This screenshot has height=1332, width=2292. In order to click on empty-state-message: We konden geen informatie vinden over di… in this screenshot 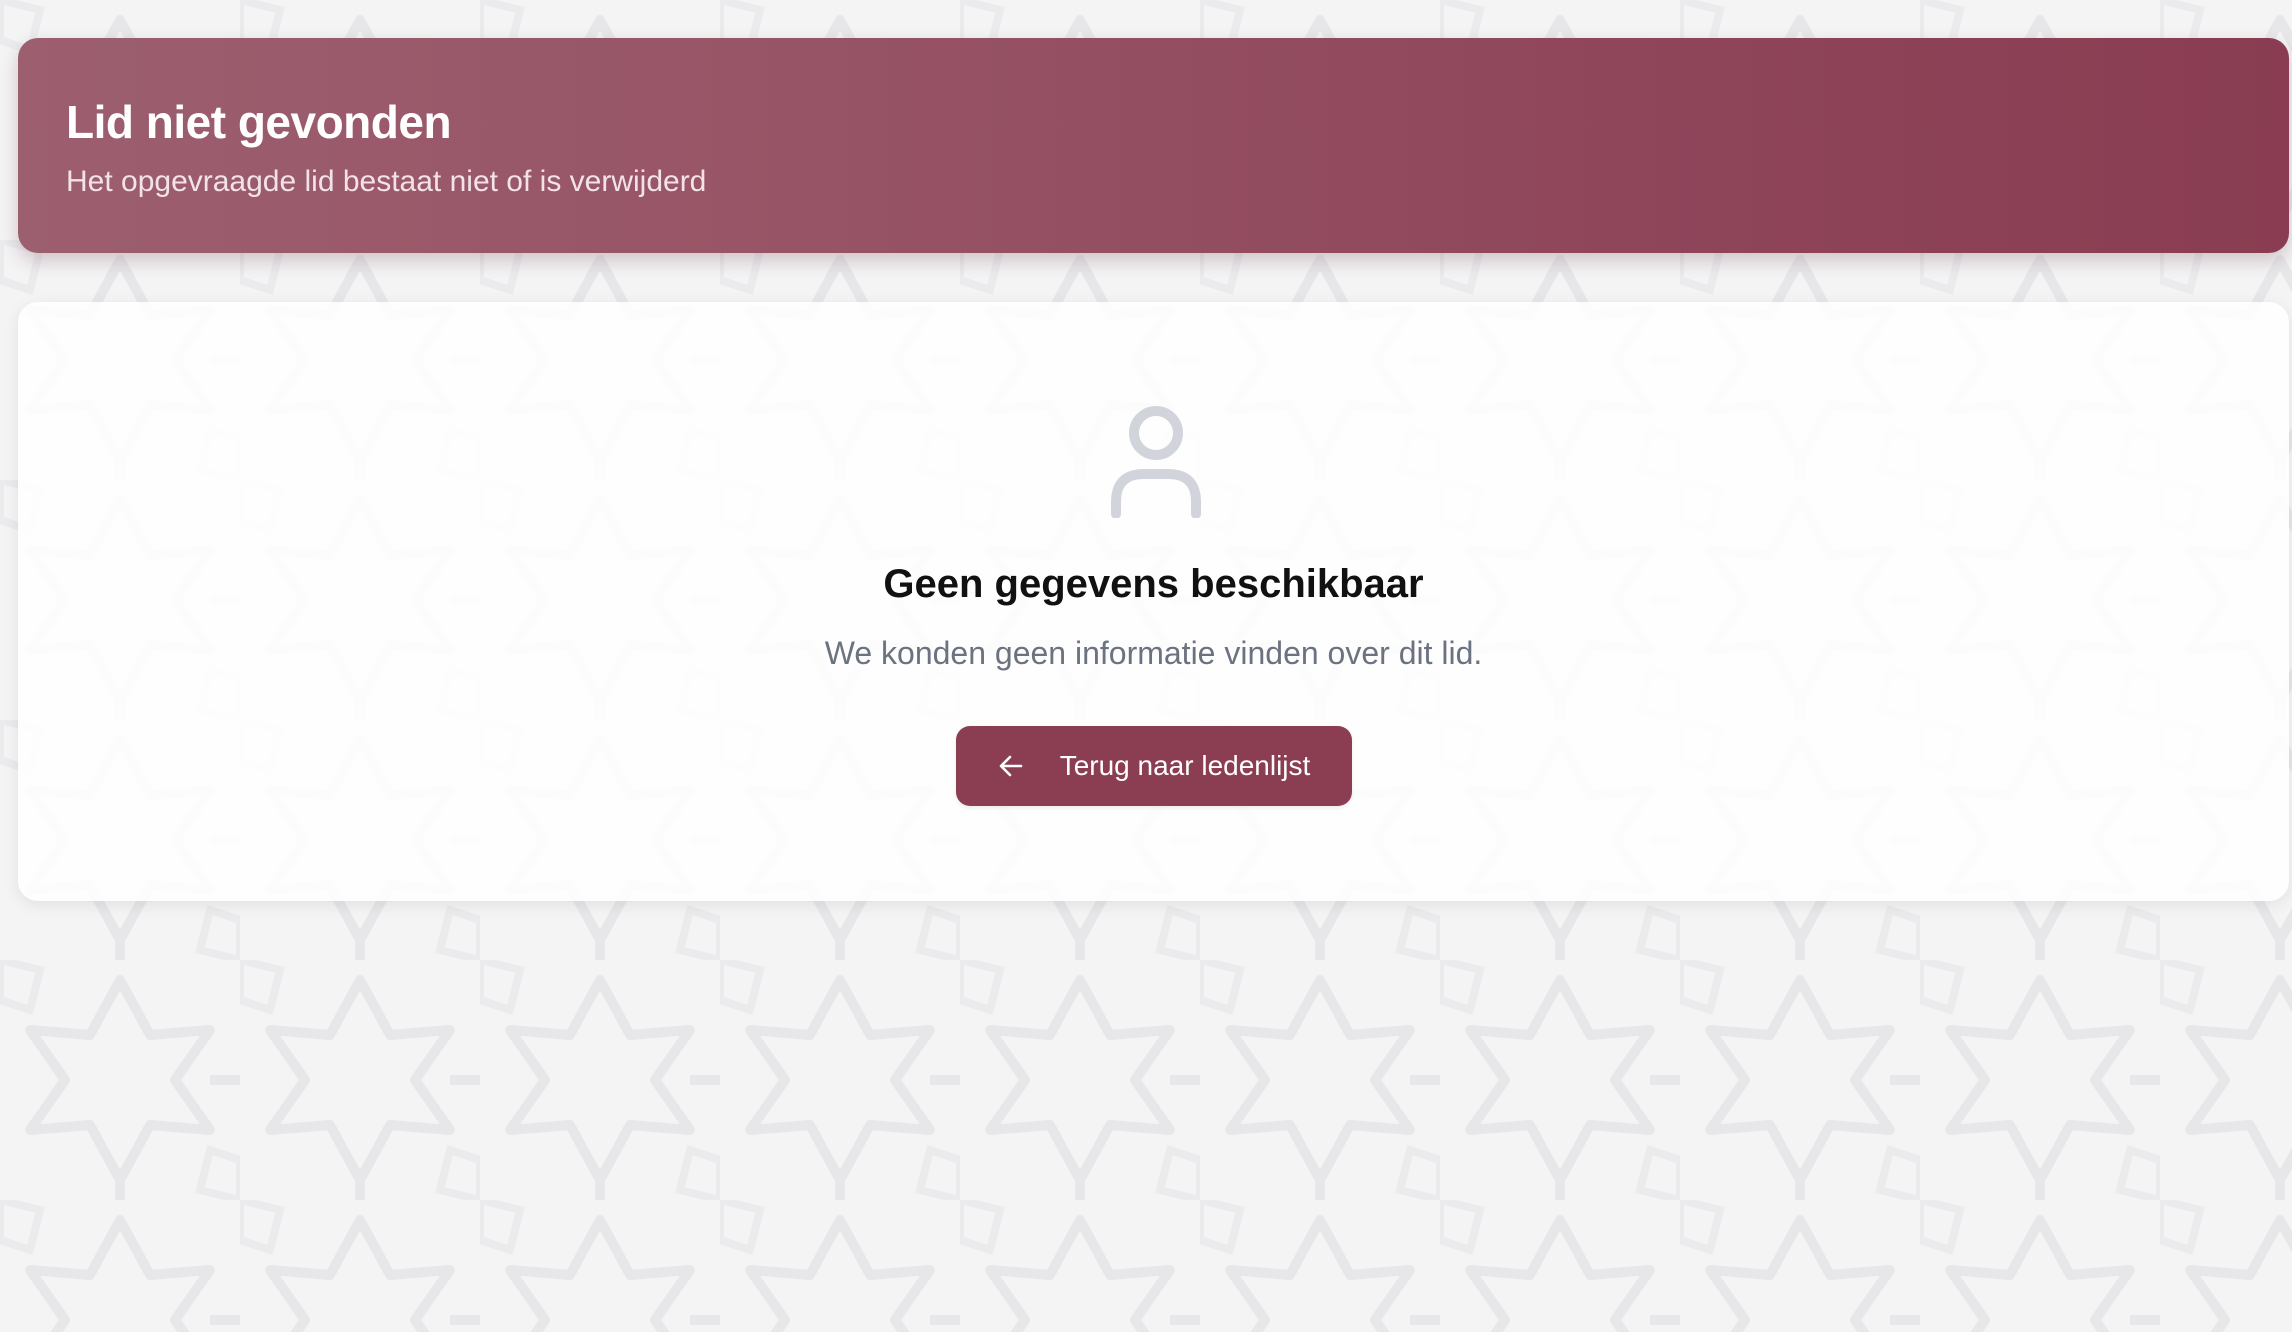, I will do `click(1153, 653)`.